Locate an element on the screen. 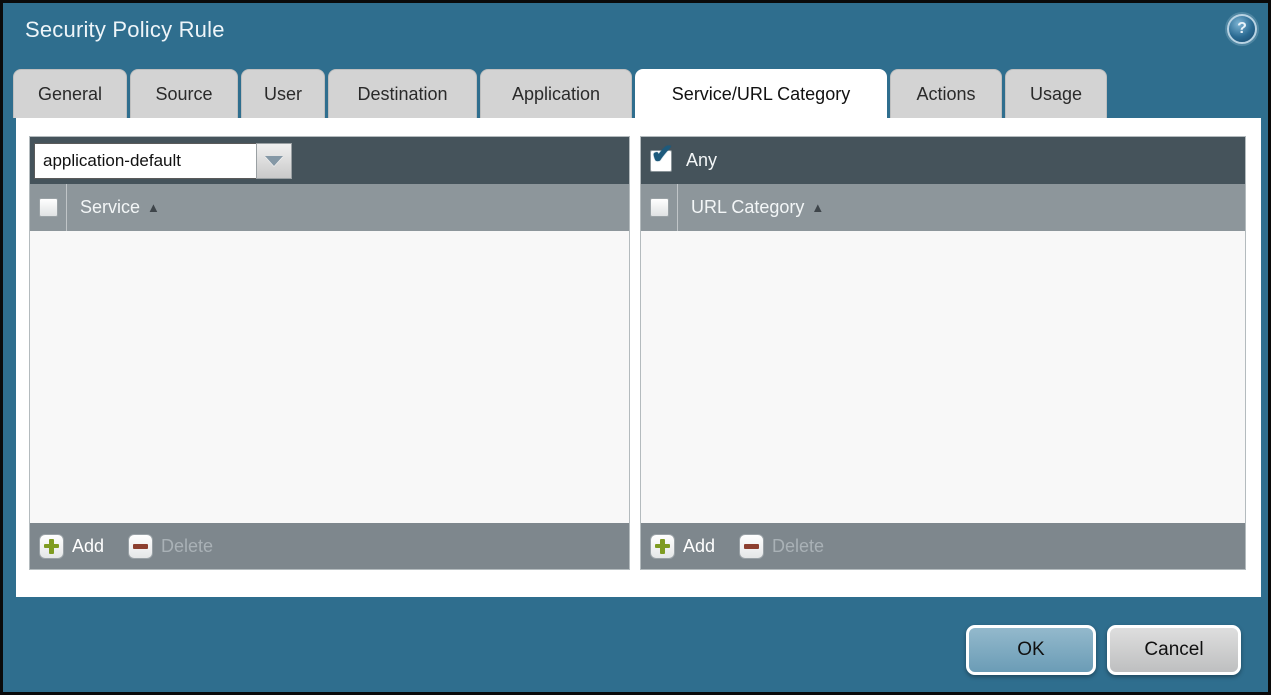  service-add-button: Add is located at coordinates (67, 546).